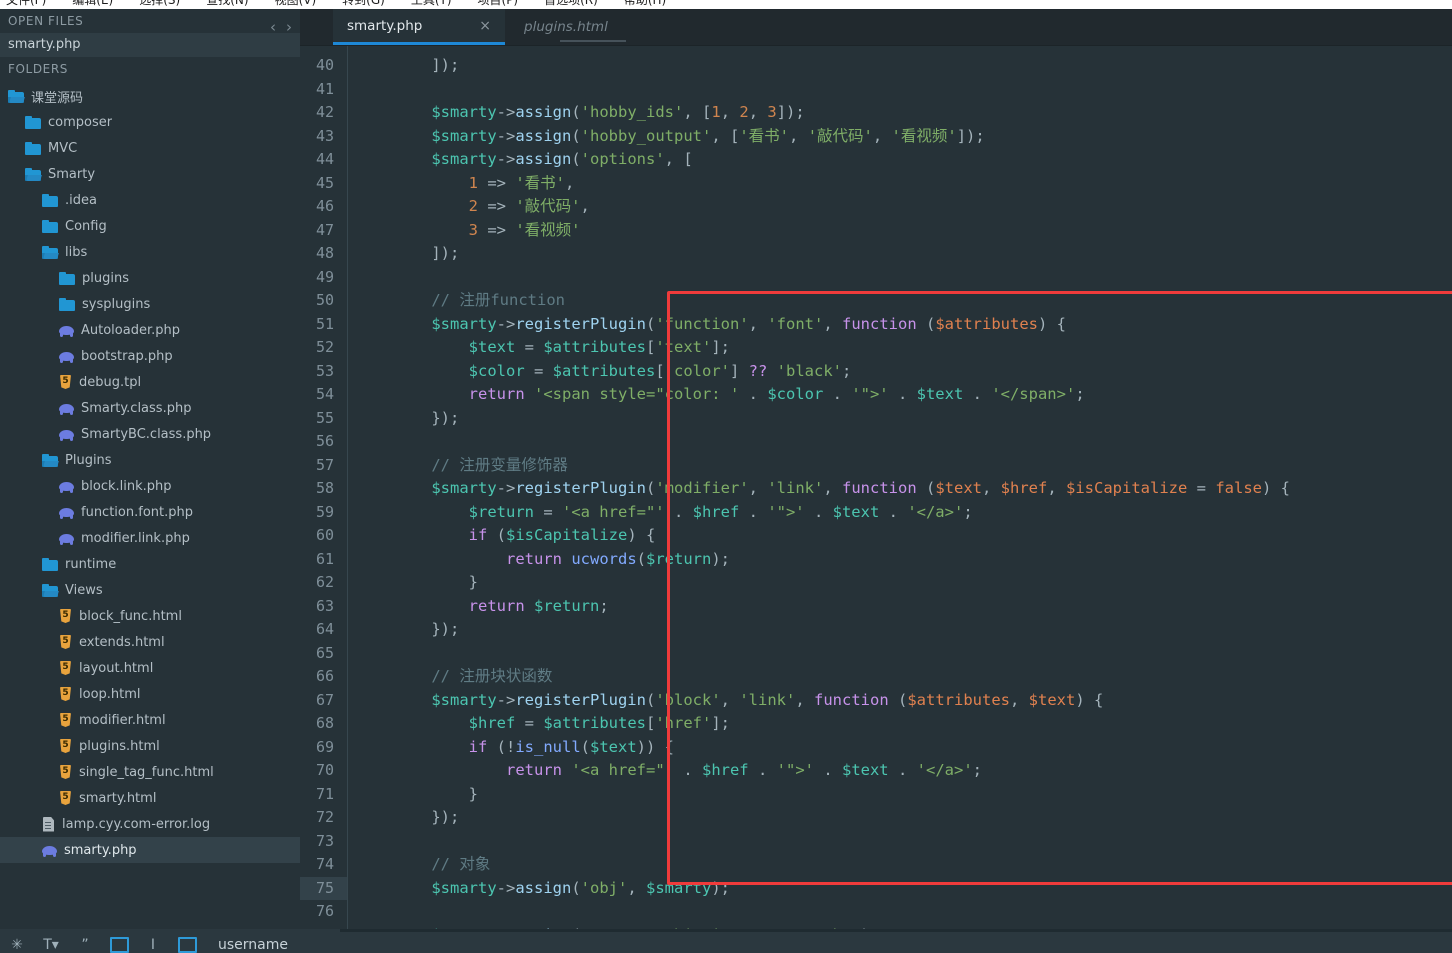 The width and height of the screenshot is (1452, 953). Describe the element at coordinates (150, 45) in the screenshot. I see `open-file-item-smarty-php: smarty.php` at that location.